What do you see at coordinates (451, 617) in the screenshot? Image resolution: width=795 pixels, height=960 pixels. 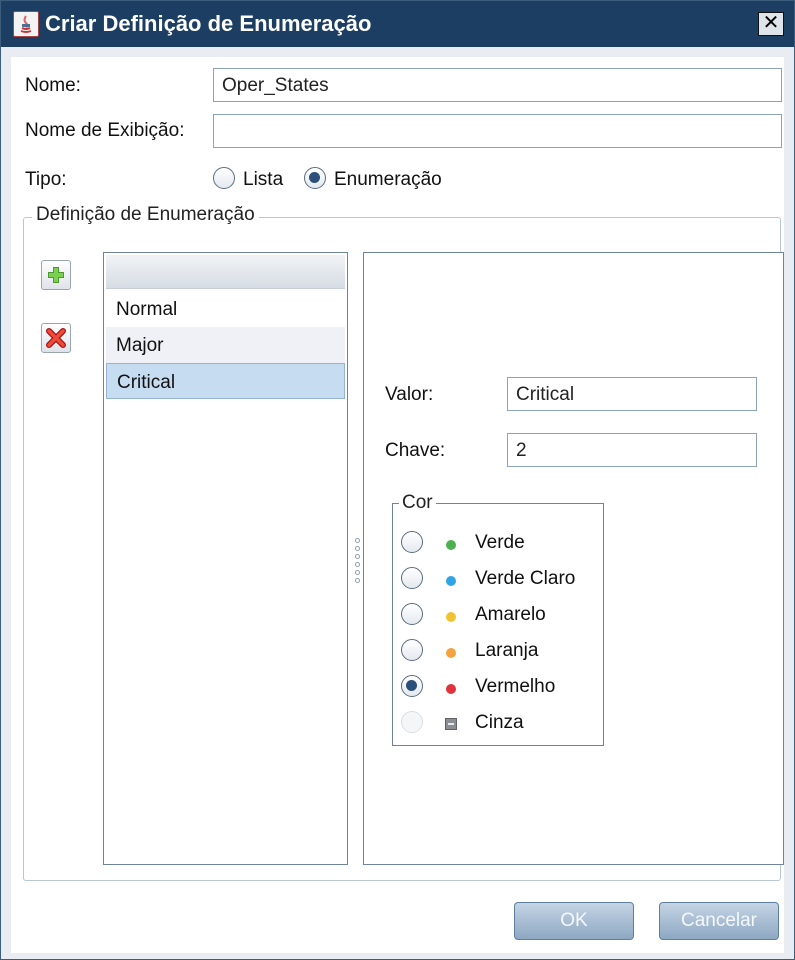 I see `yellow-dot-icon` at bounding box center [451, 617].